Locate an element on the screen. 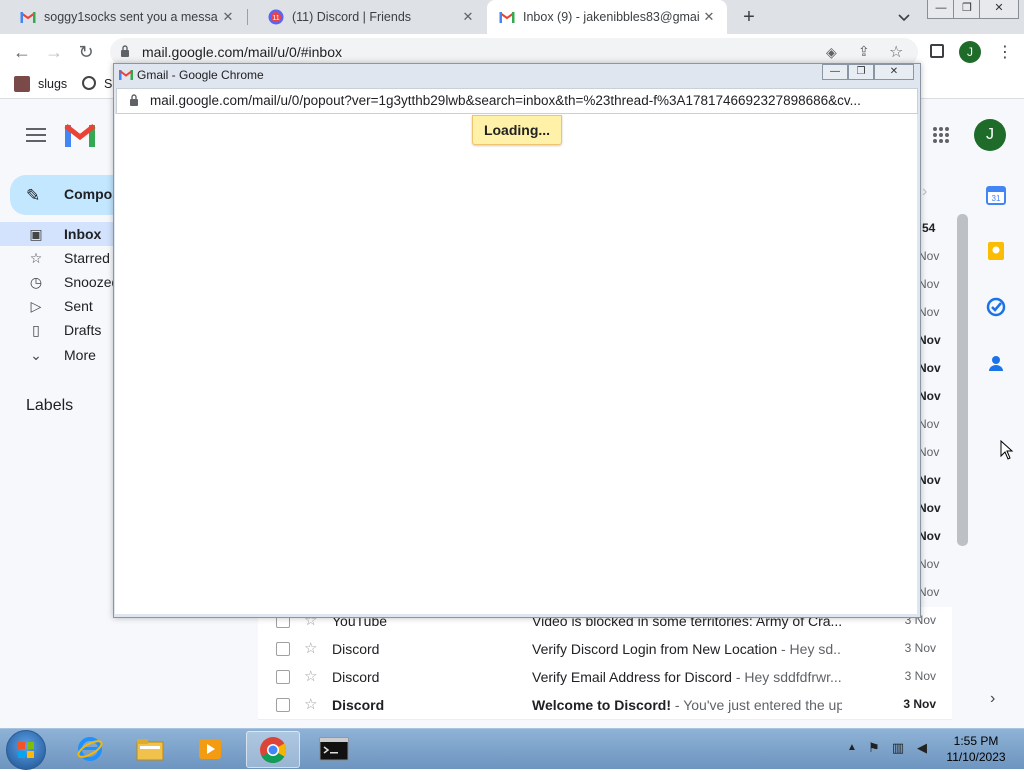 The height and width of the screenshot is (772, 1024). keep-icon is located at coordinates (996, 251).